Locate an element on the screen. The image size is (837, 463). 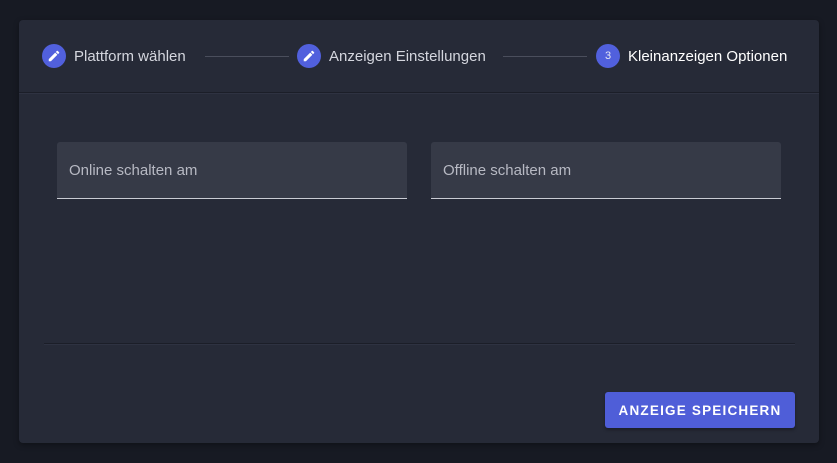
step-number-badge: 3 is located at coordinates (608, 56).